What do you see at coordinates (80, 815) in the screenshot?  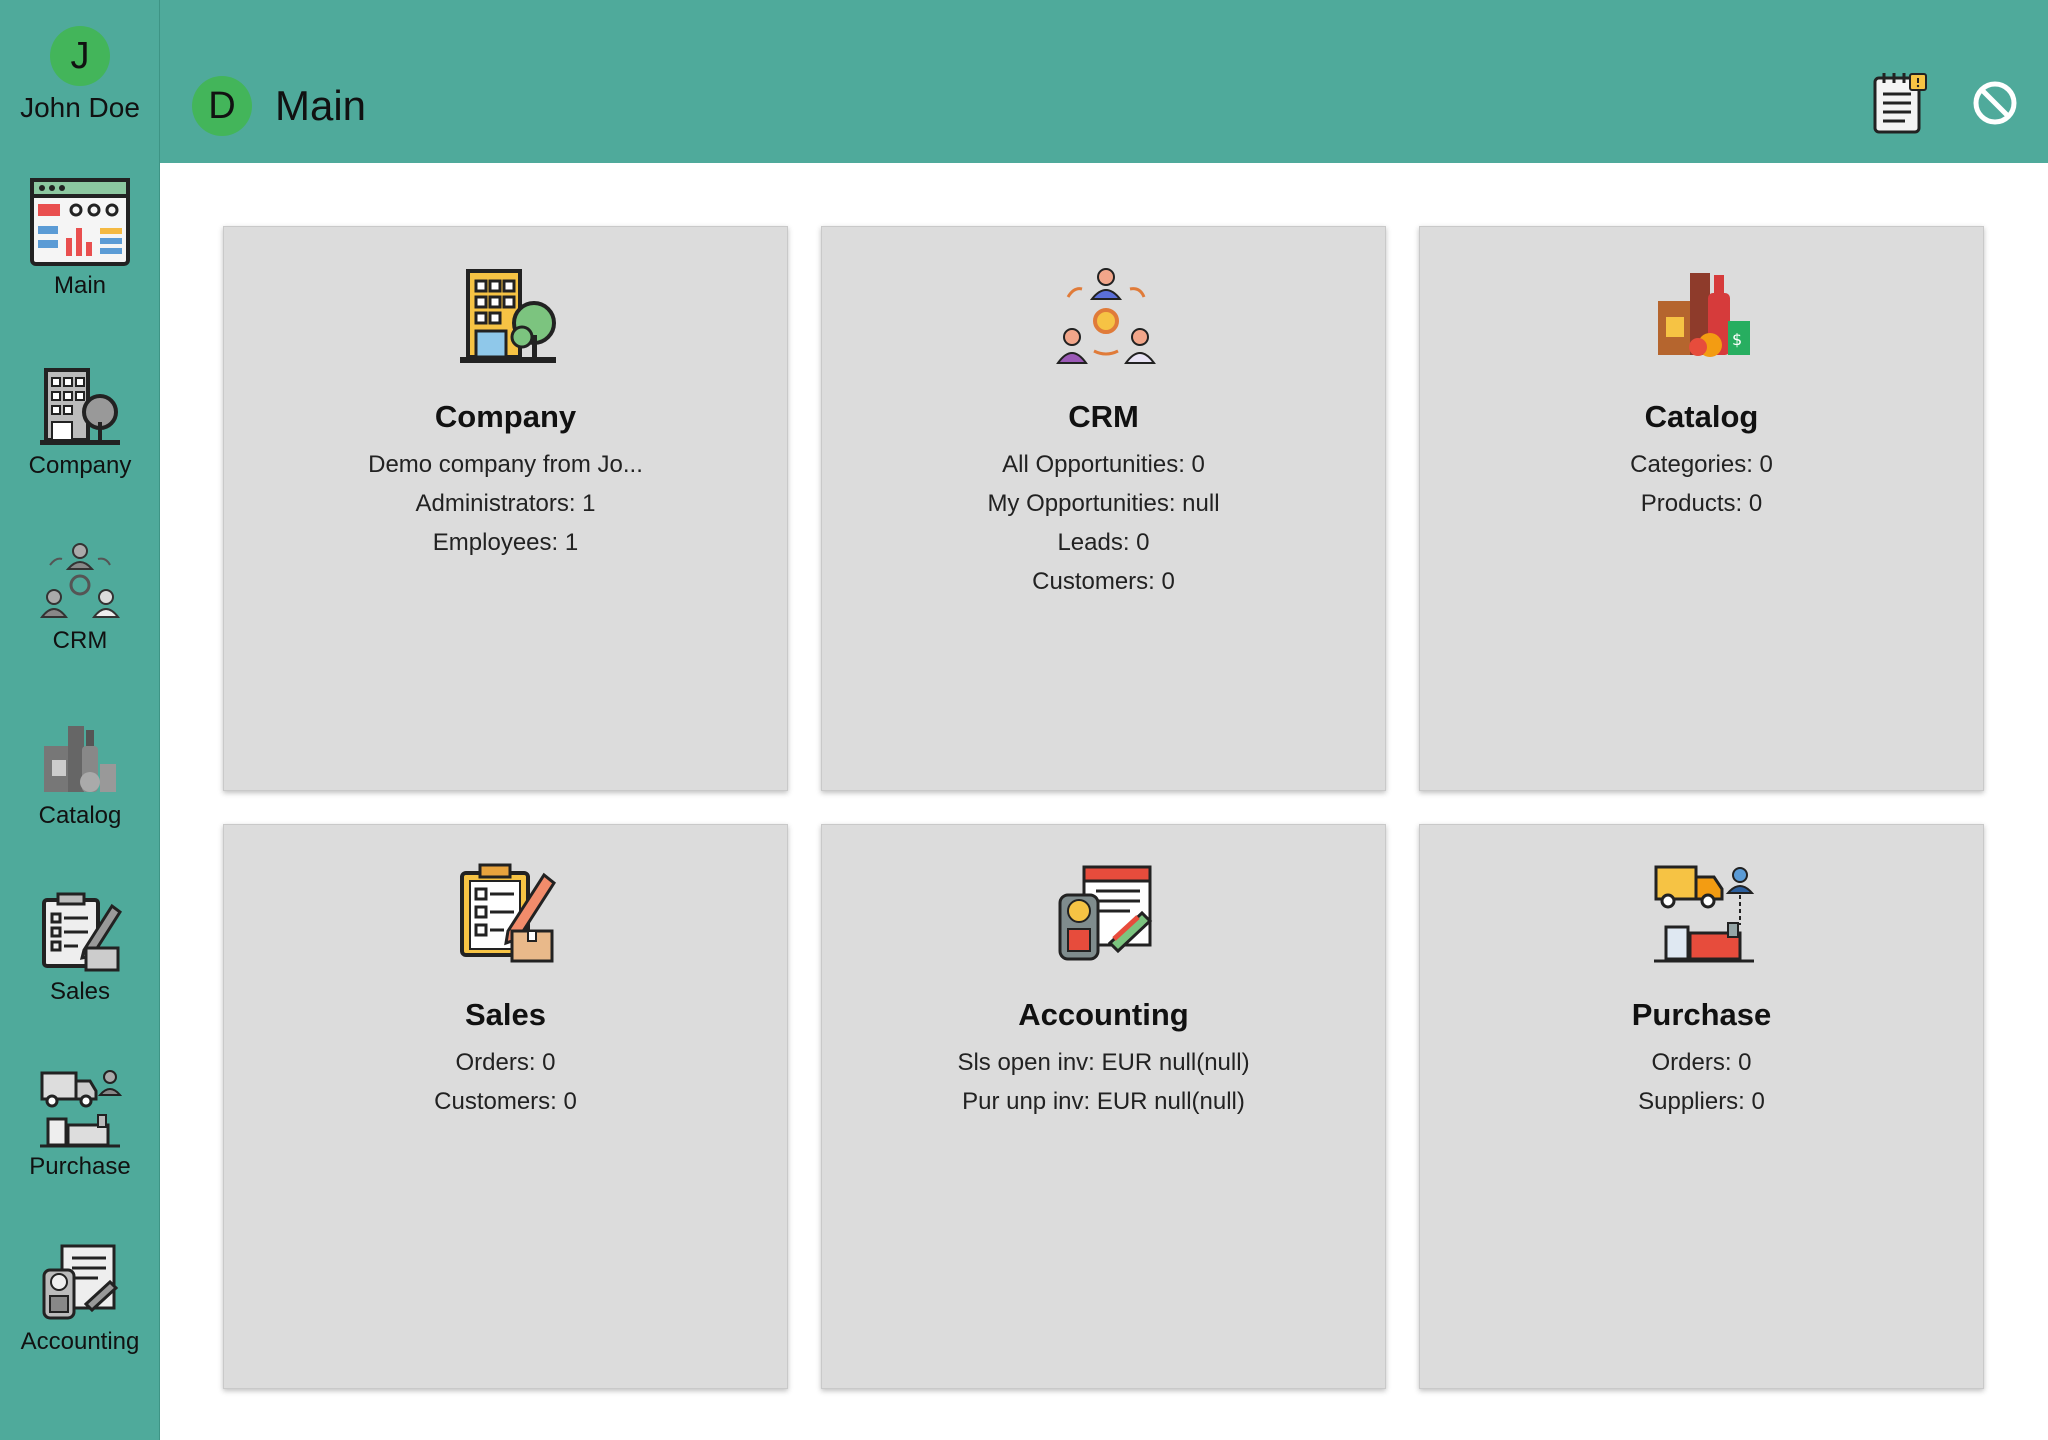 I see `sidebar-item-label: Catalog` at bounding box center [80, 815].